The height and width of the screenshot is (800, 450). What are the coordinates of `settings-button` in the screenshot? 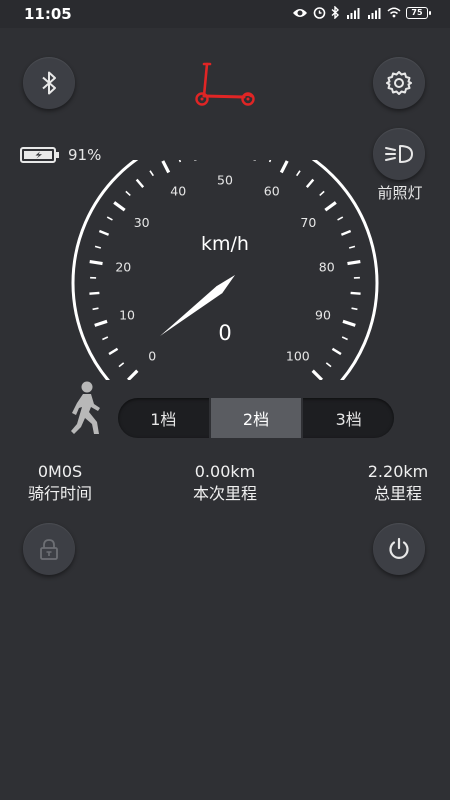 It's located at (399, 83).